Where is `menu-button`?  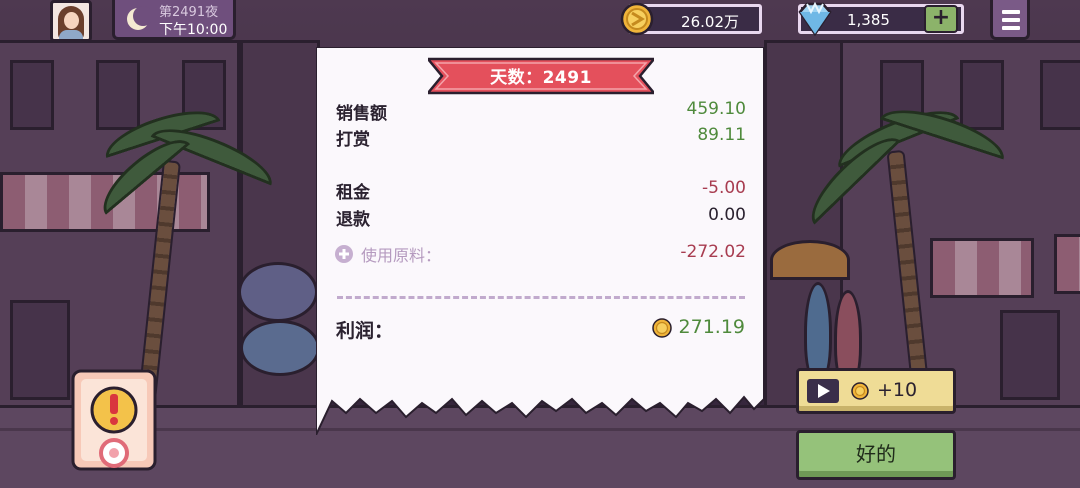
menu-button is located at coordinates (1010, 20).